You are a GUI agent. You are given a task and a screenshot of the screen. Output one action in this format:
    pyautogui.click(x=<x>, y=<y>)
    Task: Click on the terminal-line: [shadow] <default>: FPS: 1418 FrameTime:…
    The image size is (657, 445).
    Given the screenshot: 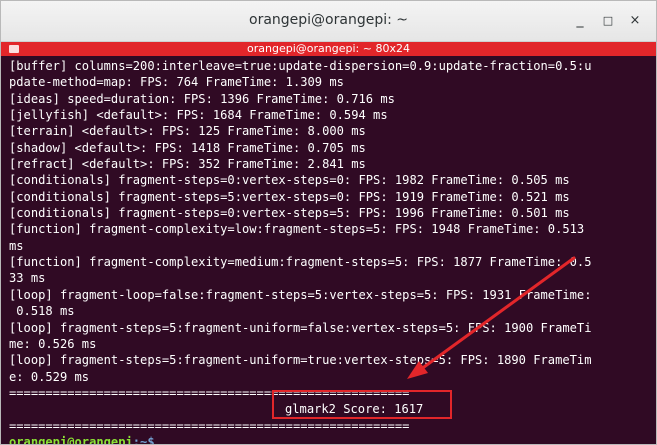 What is the action you would take?
    pyautogui.click(x=187, y=147)
    